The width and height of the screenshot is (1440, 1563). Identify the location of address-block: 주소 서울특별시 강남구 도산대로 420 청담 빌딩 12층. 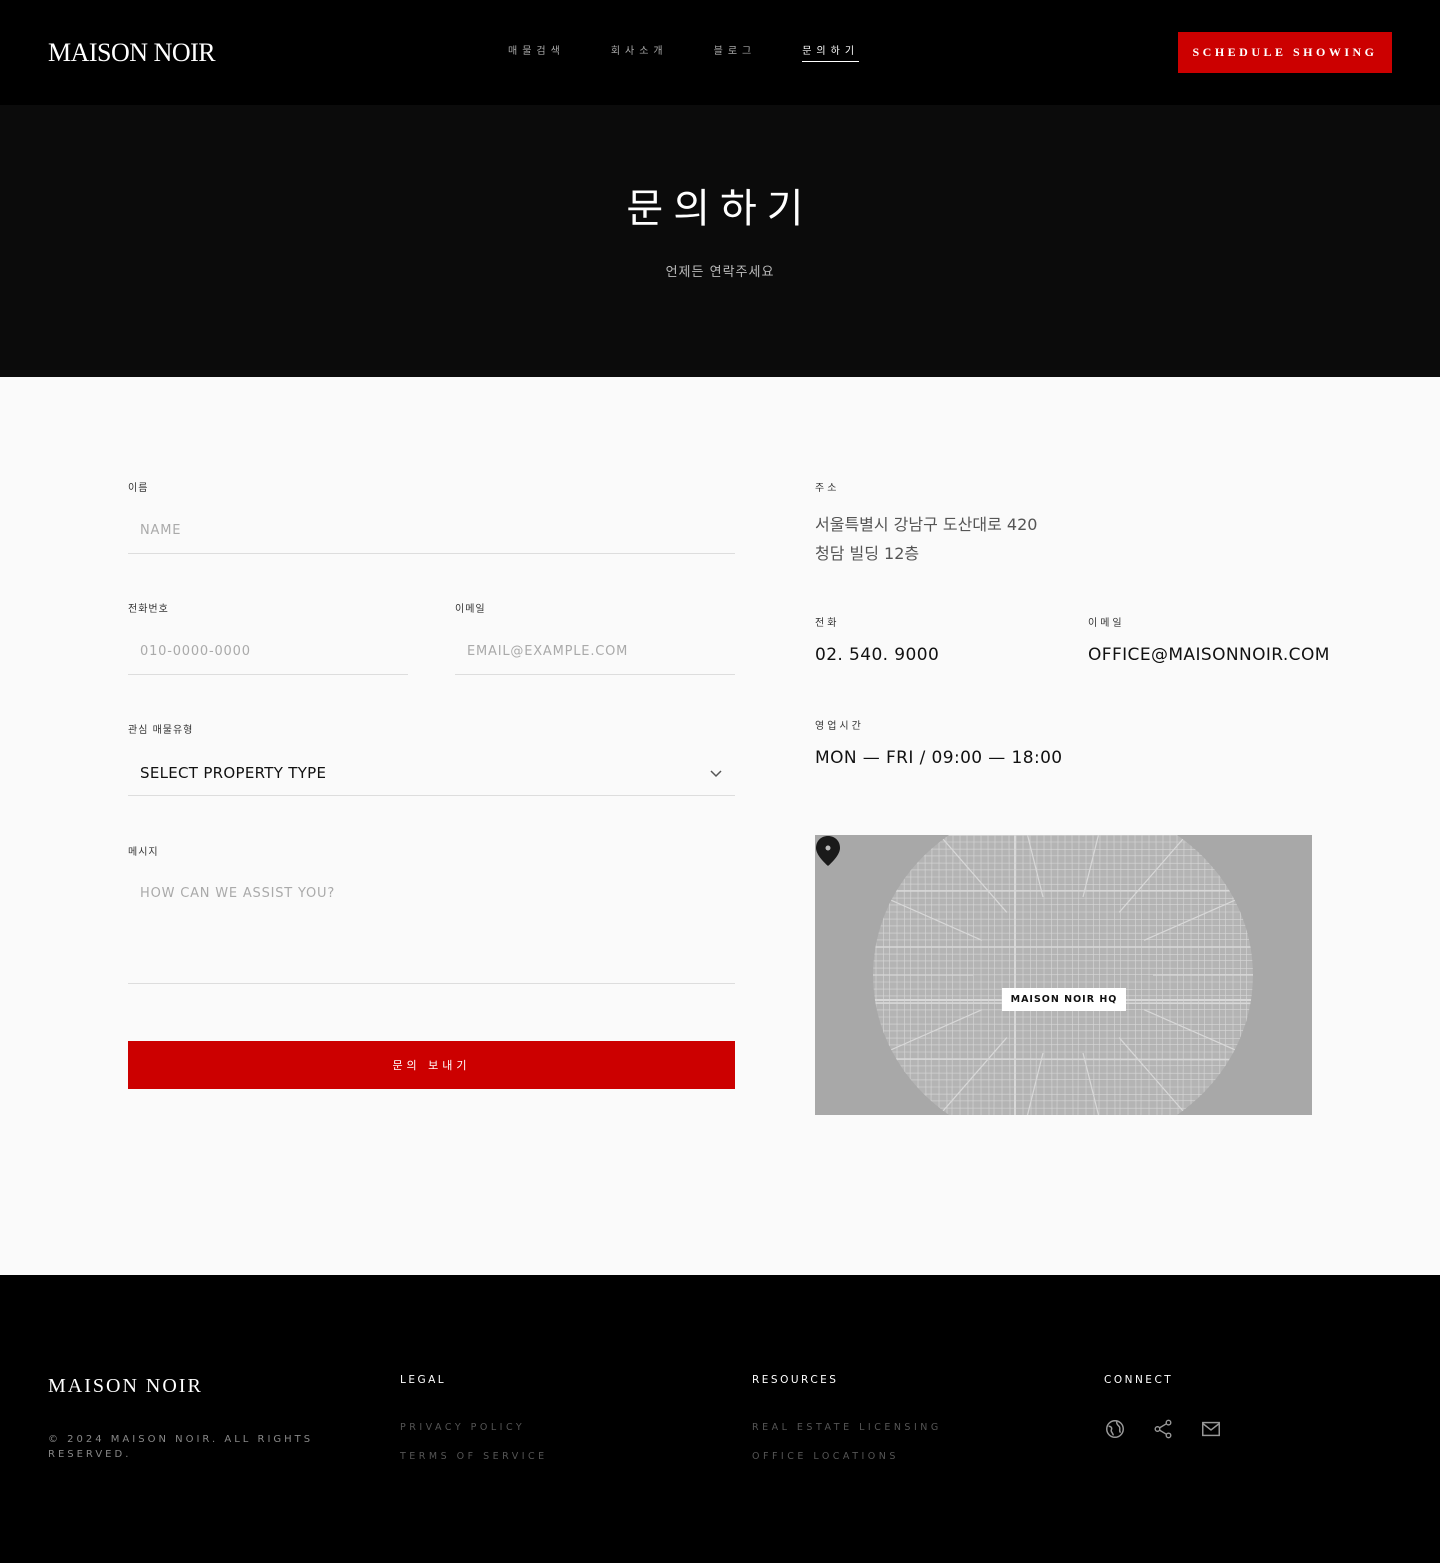
(926, 523).